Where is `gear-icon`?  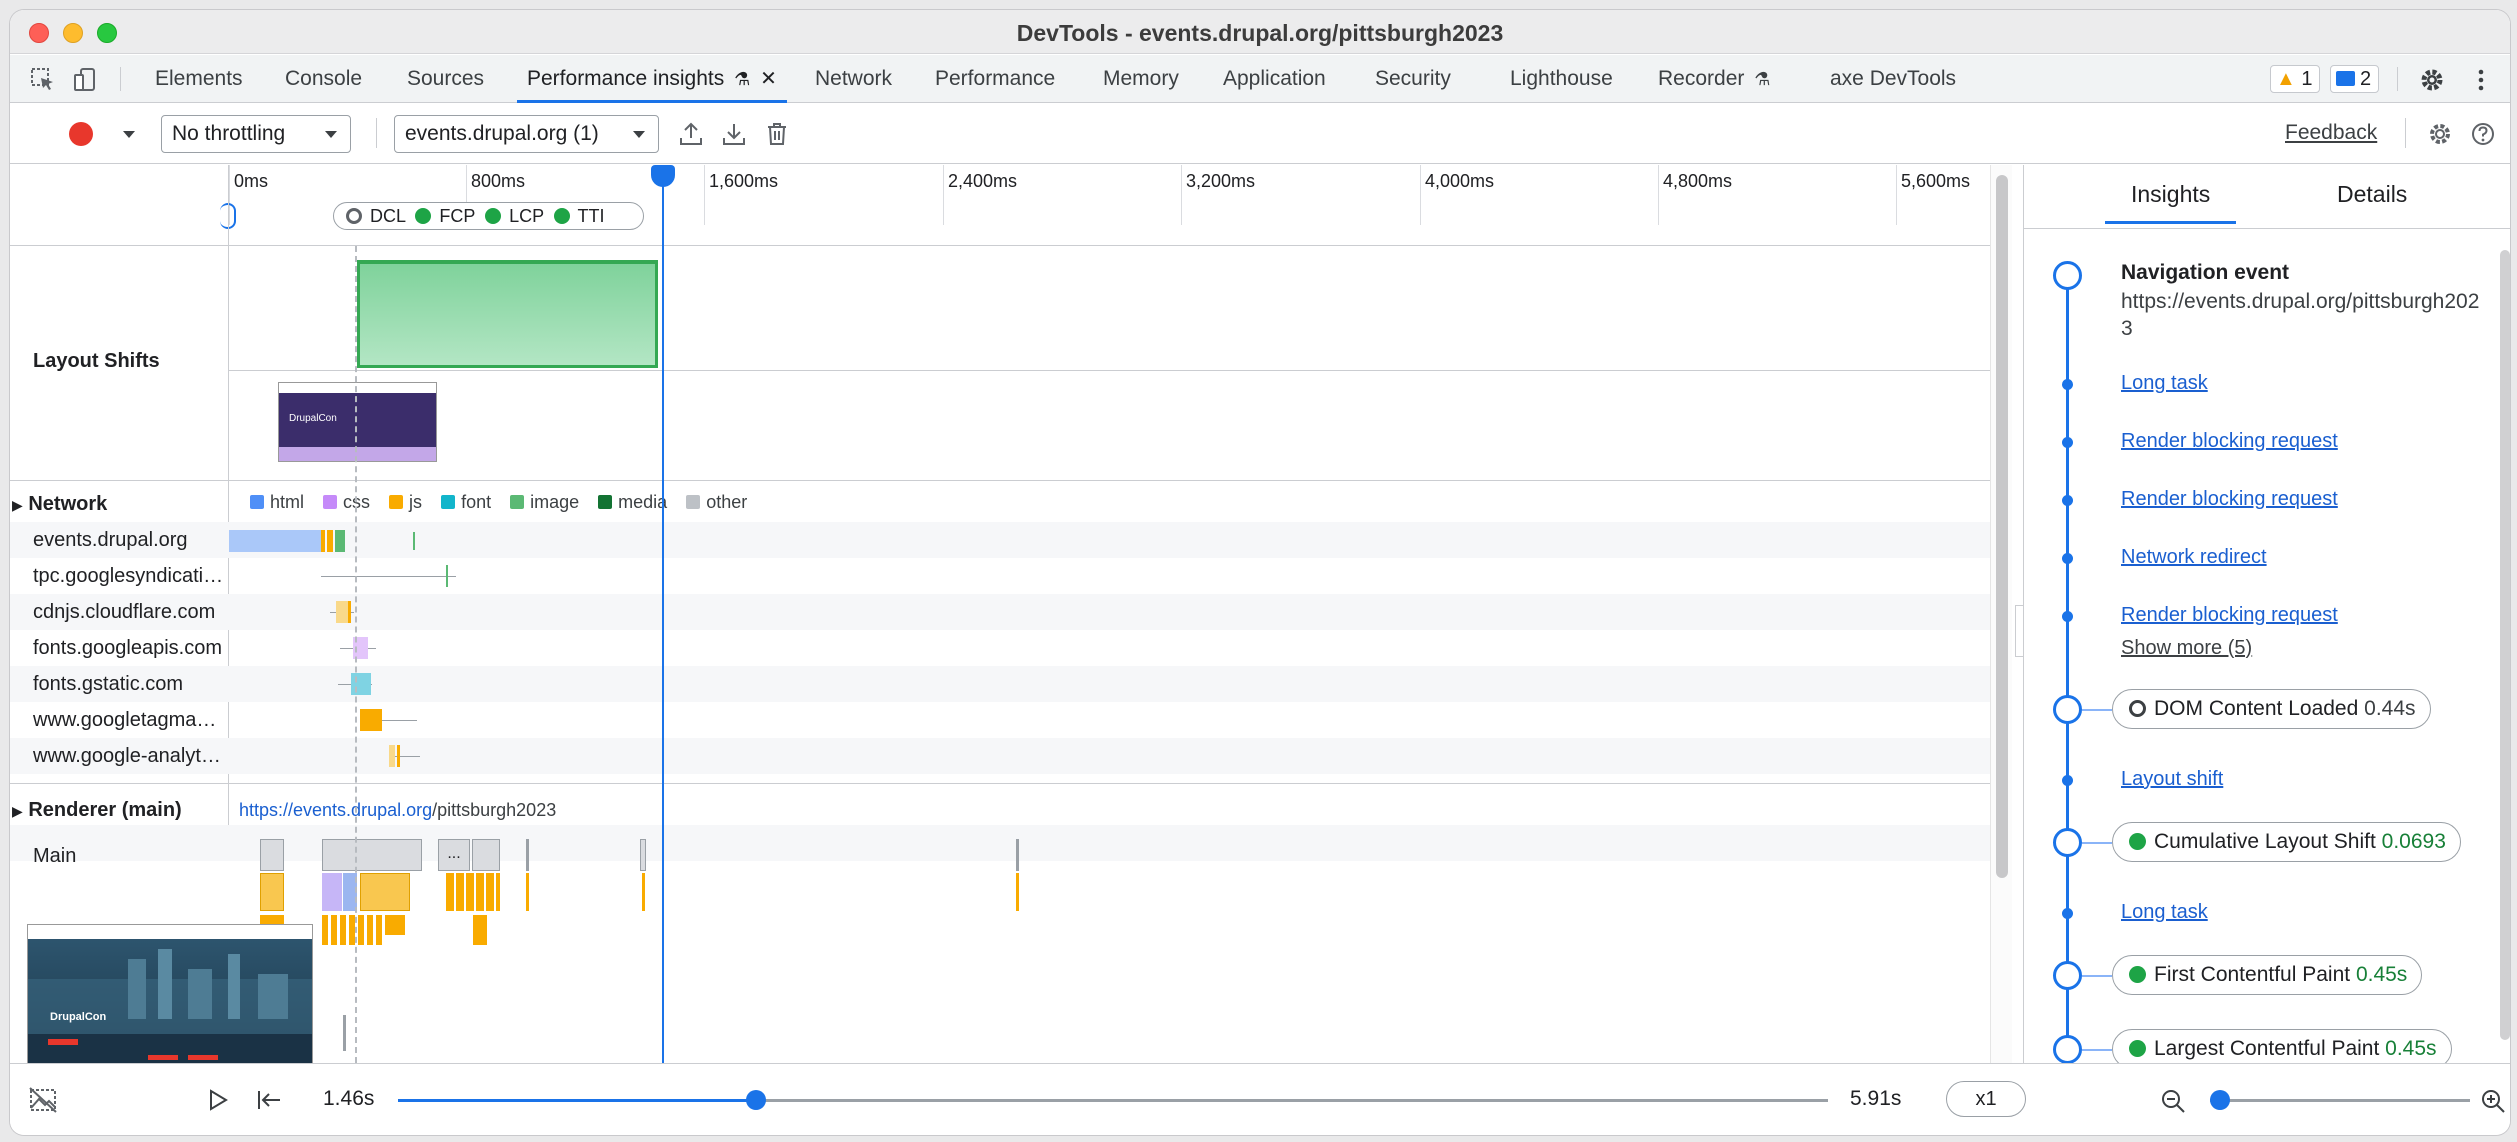 gear-icon is located at coordinates (2432, 80).